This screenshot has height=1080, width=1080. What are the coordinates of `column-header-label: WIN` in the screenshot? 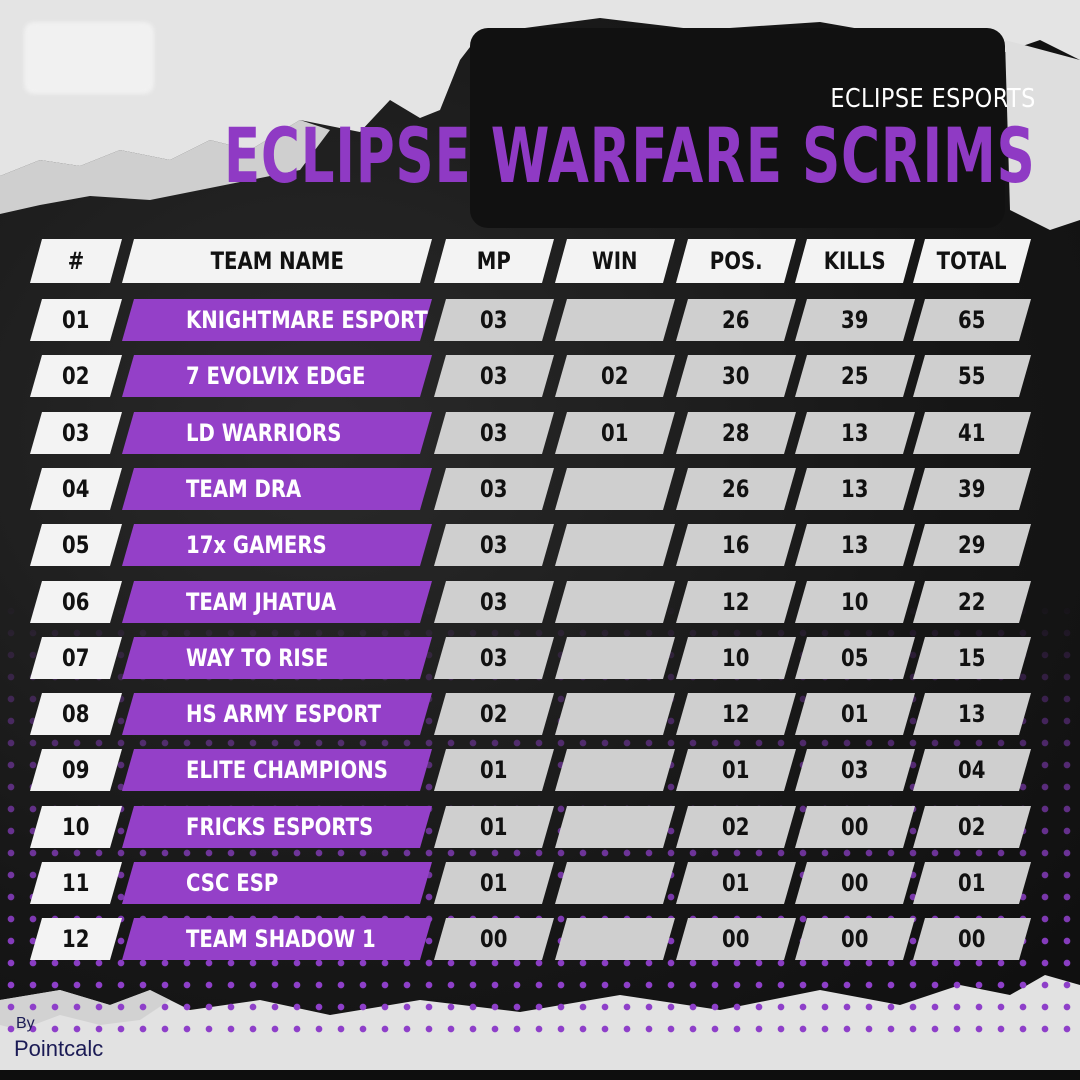 It's located at (615, 261).